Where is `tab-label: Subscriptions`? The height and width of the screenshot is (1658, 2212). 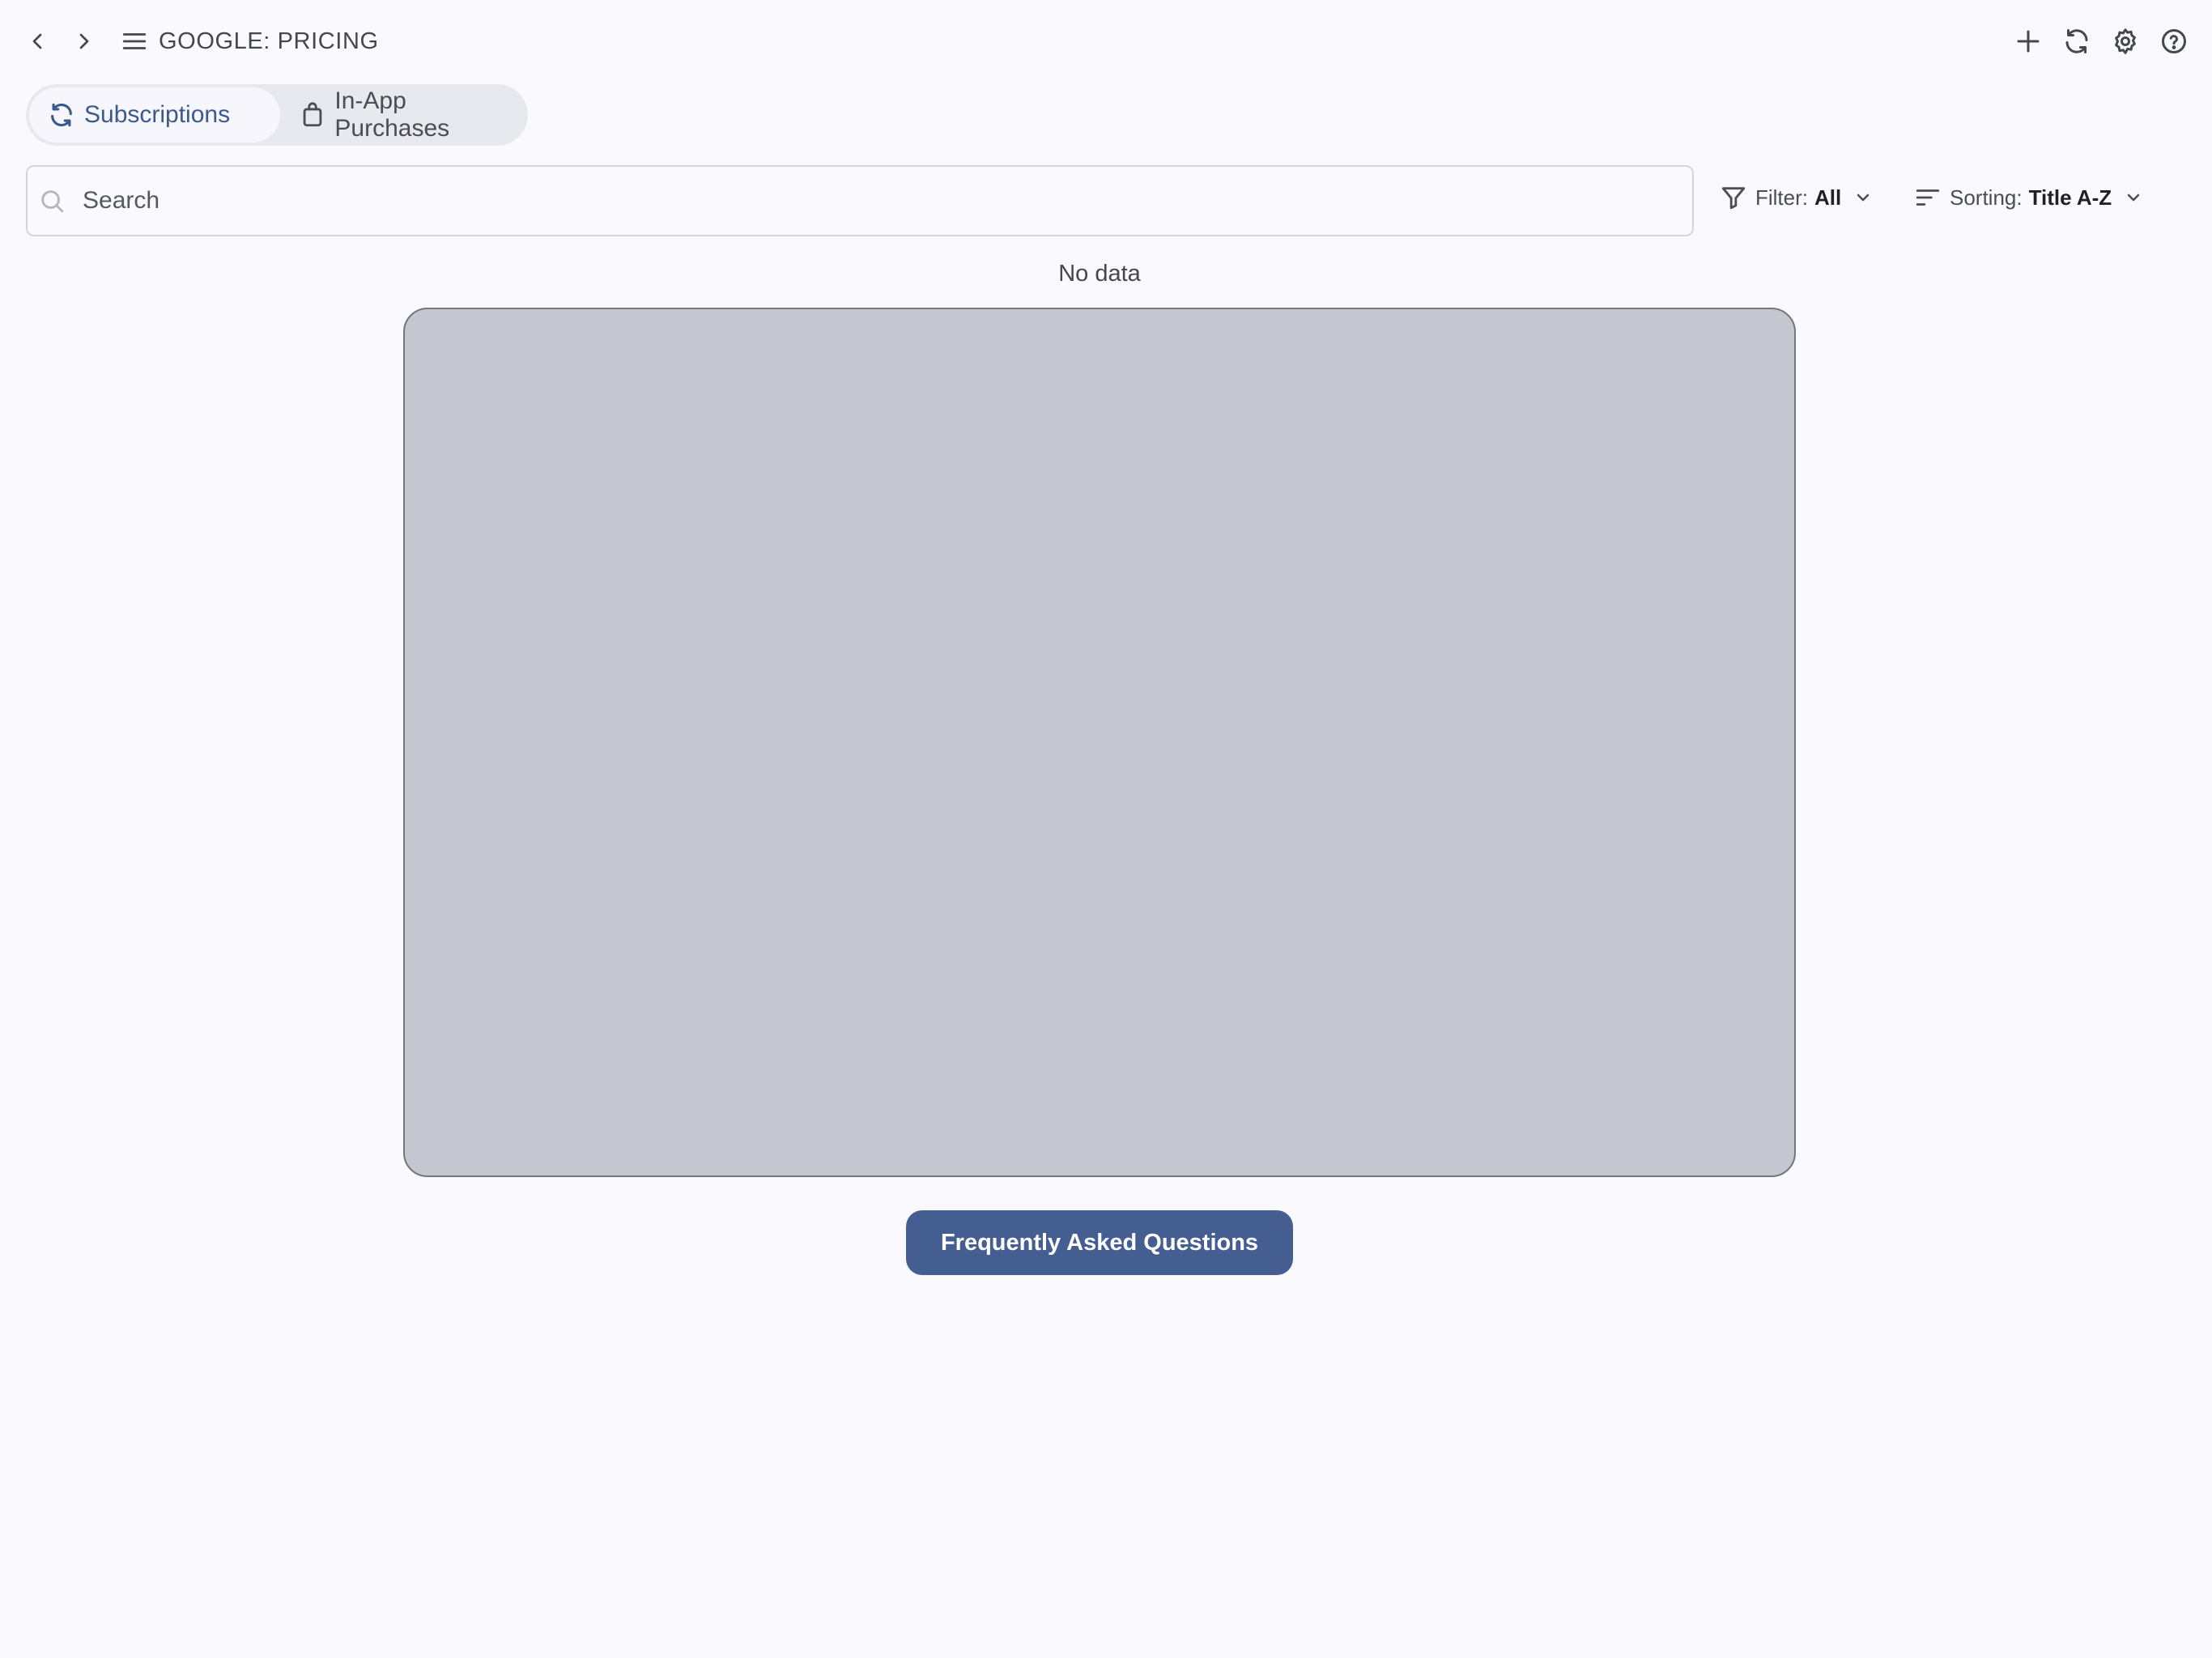
tab-label: Subscriptions is located at coordinates (158, 114).